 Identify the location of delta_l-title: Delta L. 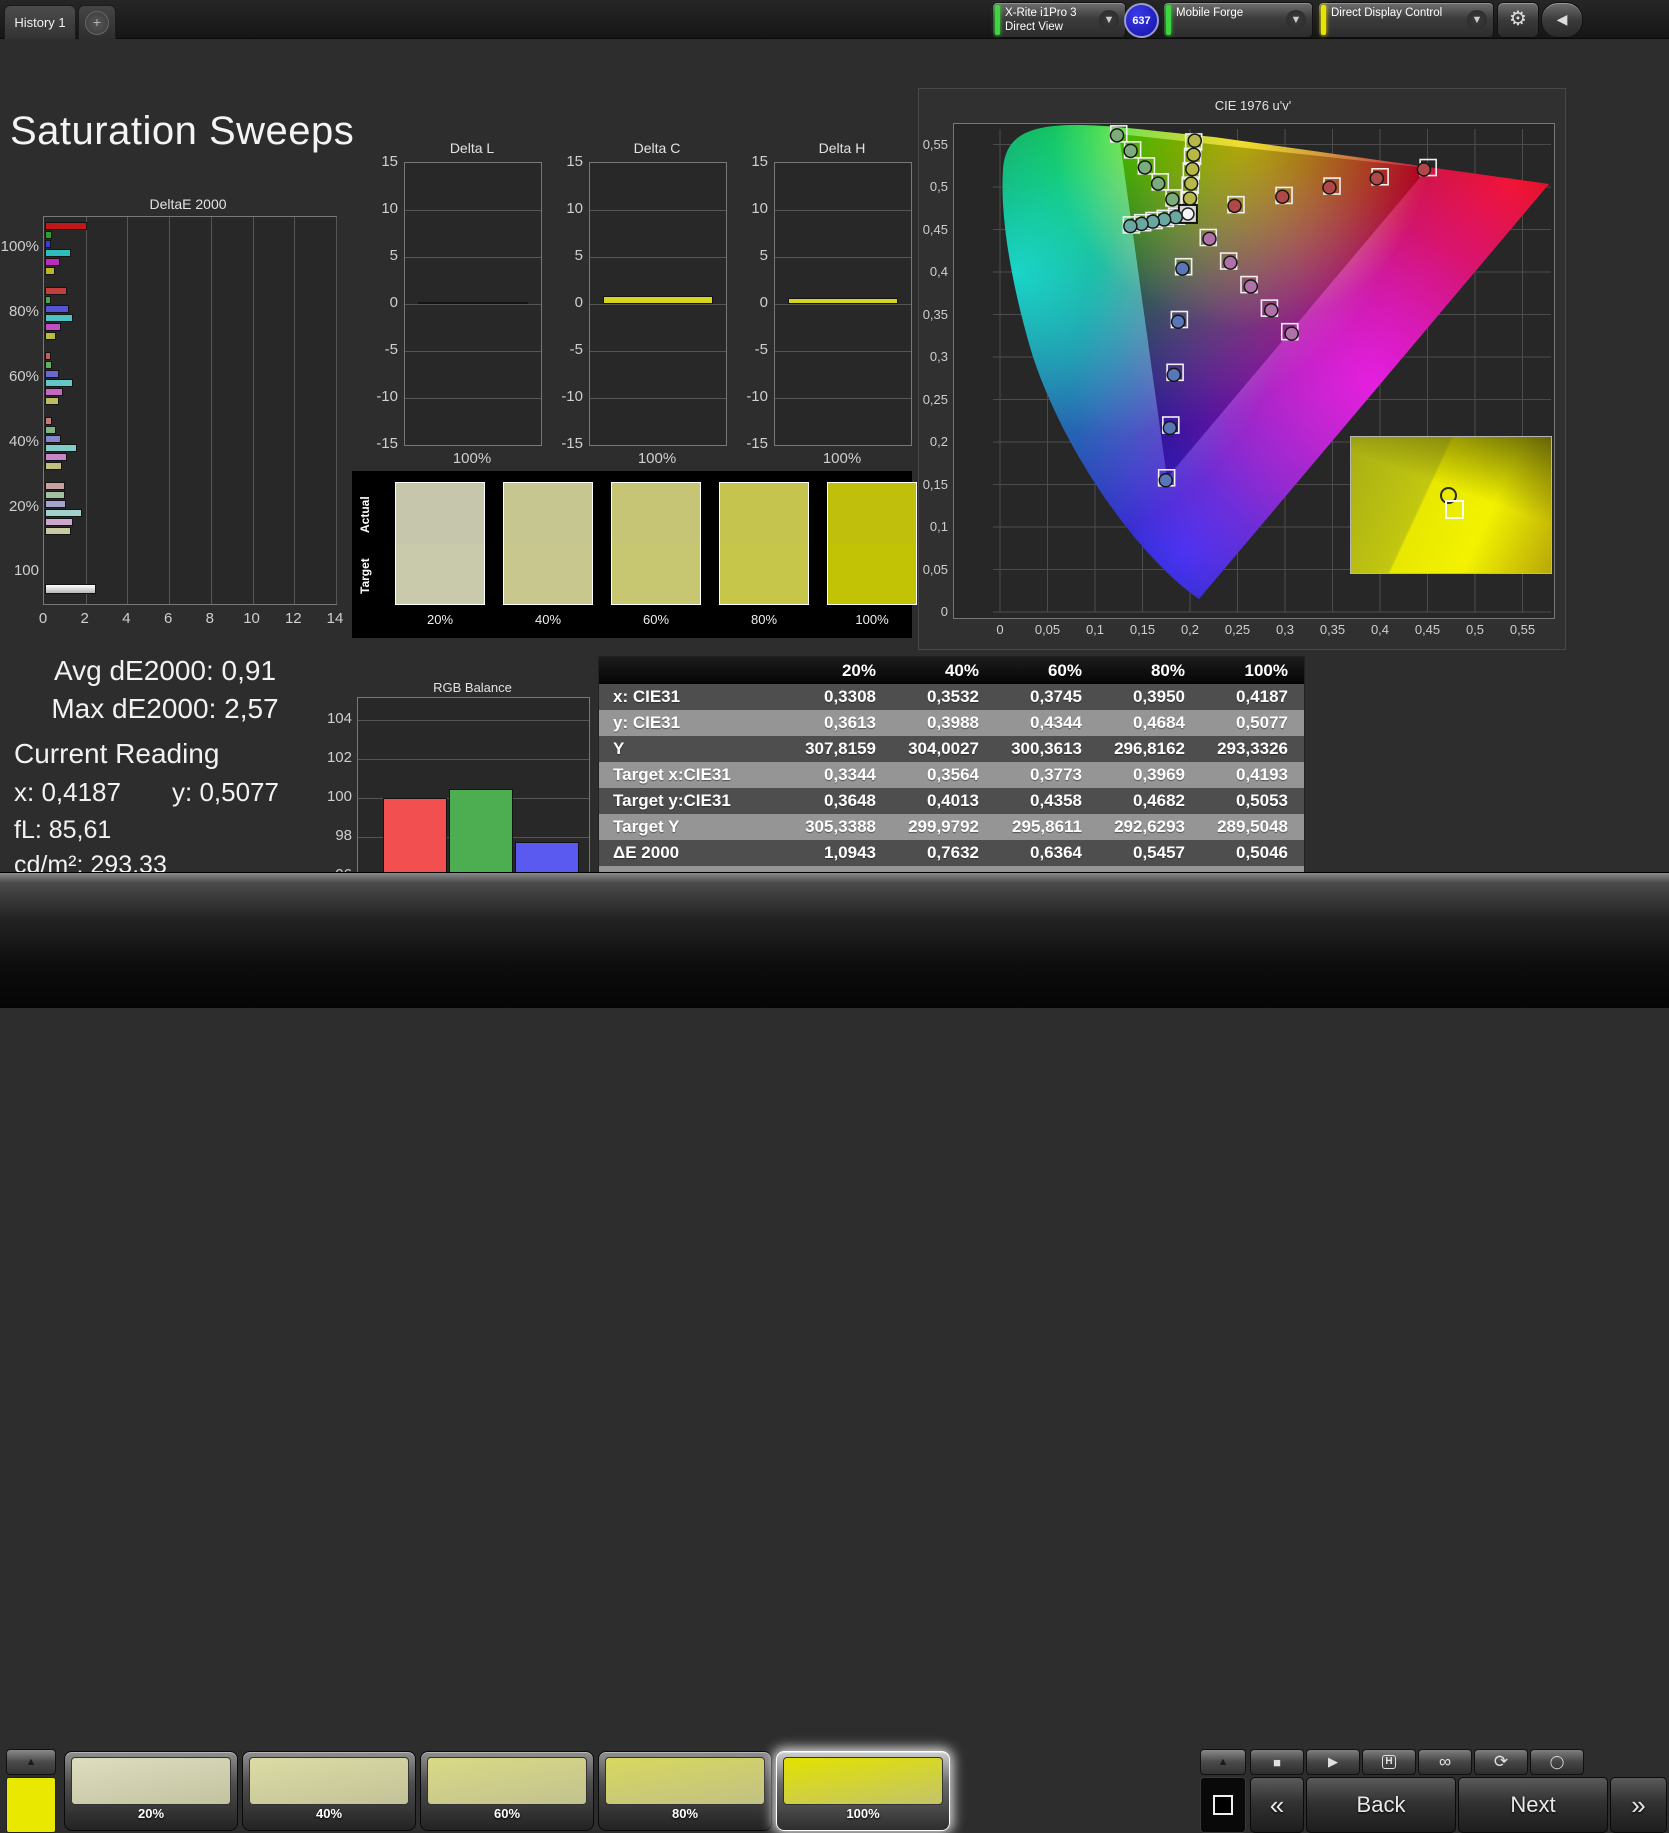
(472, 148).